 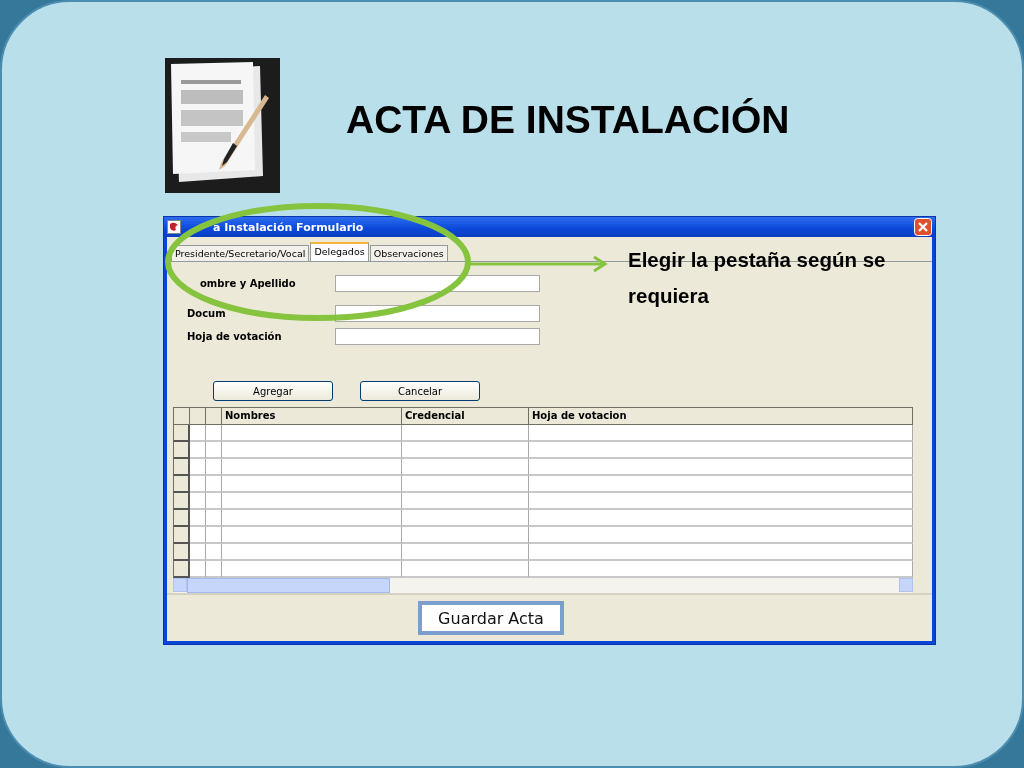 I want to click on column-header: Credencial, so click(x=465, y=416).